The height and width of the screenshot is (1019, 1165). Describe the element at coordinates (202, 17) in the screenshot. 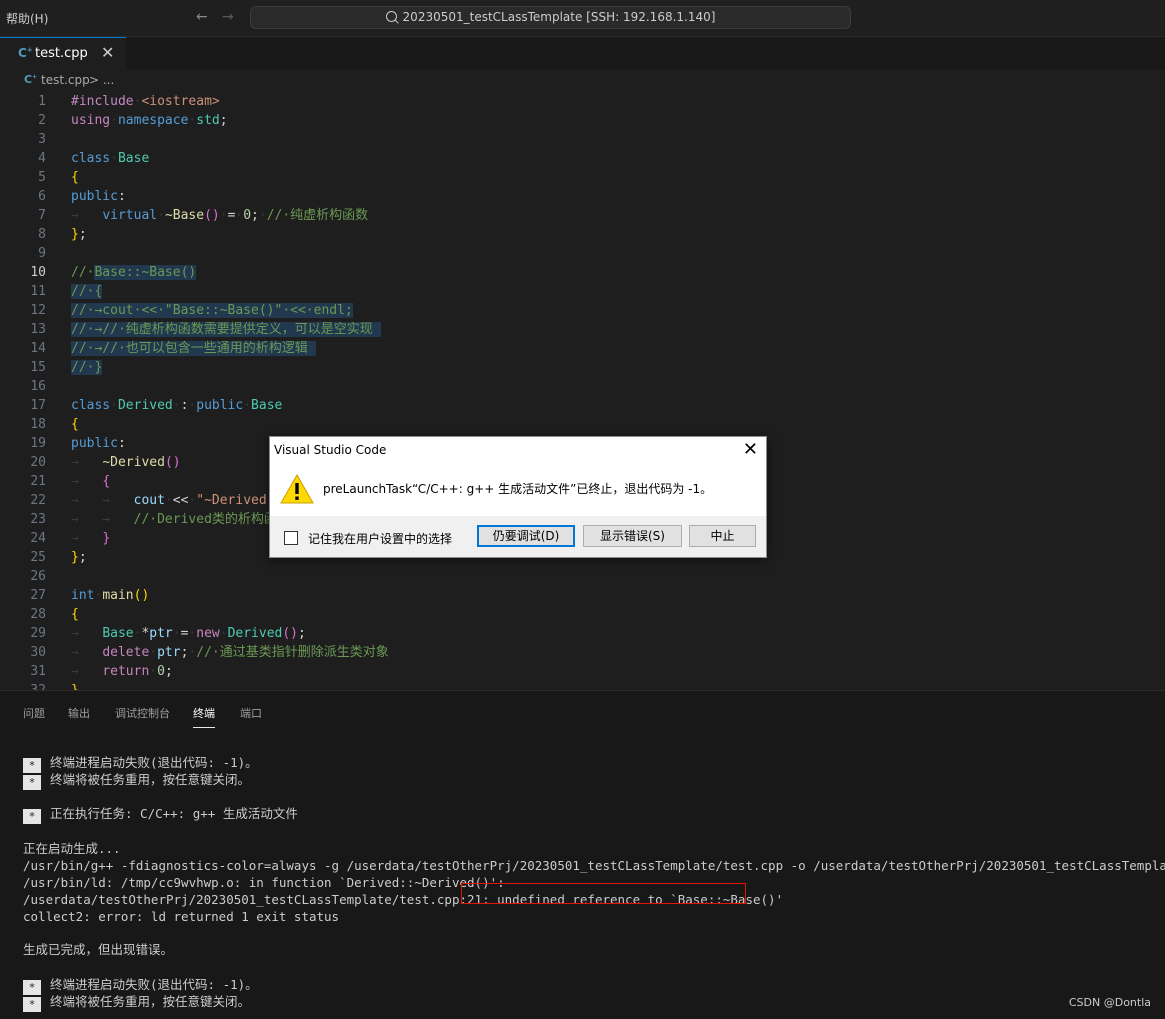

I see `back-arrow-icon: ←` at that location.